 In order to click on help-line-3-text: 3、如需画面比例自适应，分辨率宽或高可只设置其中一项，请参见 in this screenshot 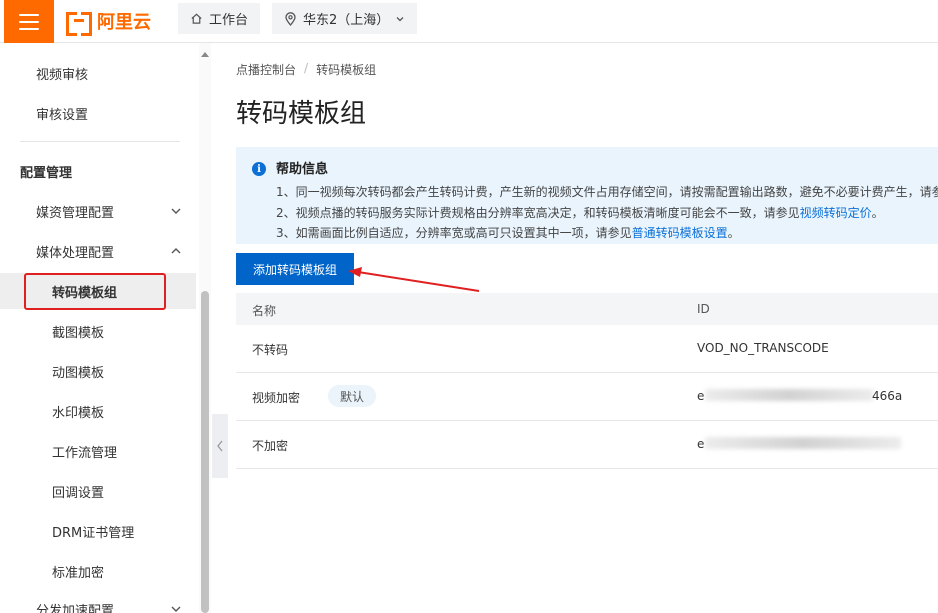, I will do `click(454, 233)`.